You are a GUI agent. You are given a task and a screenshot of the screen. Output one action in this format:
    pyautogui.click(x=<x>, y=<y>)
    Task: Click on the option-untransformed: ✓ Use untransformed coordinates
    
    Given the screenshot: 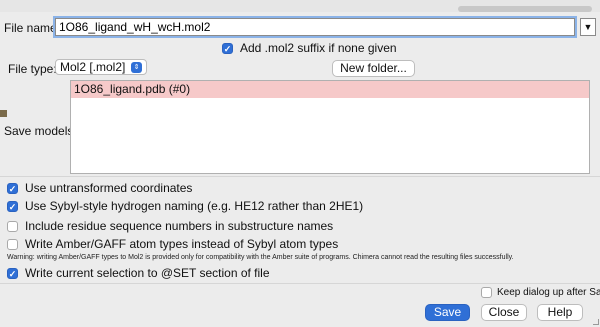 What is the action you would take?
    pyautogui.click(x=99, y=188)
    